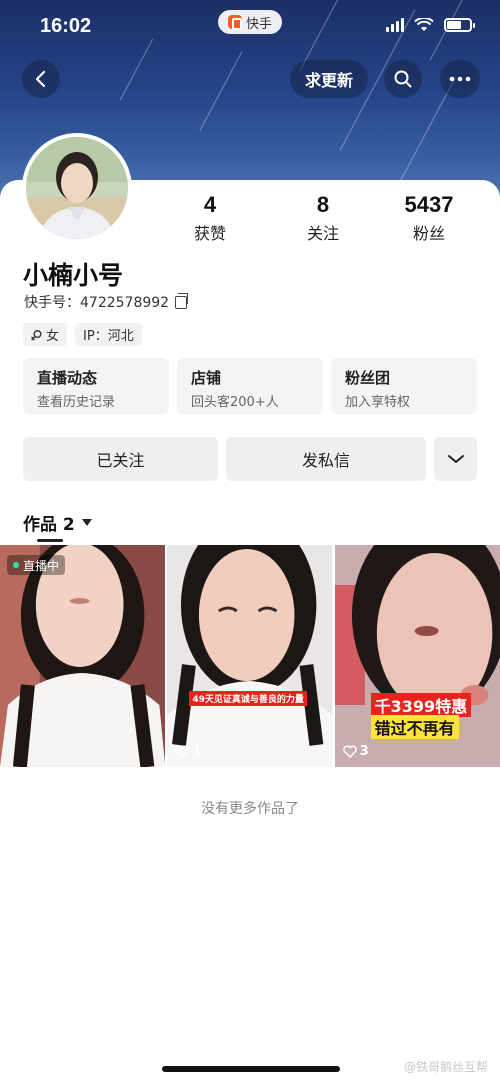  I want to click on video-caption-promo: 千3399特惠, so click(421, 705).